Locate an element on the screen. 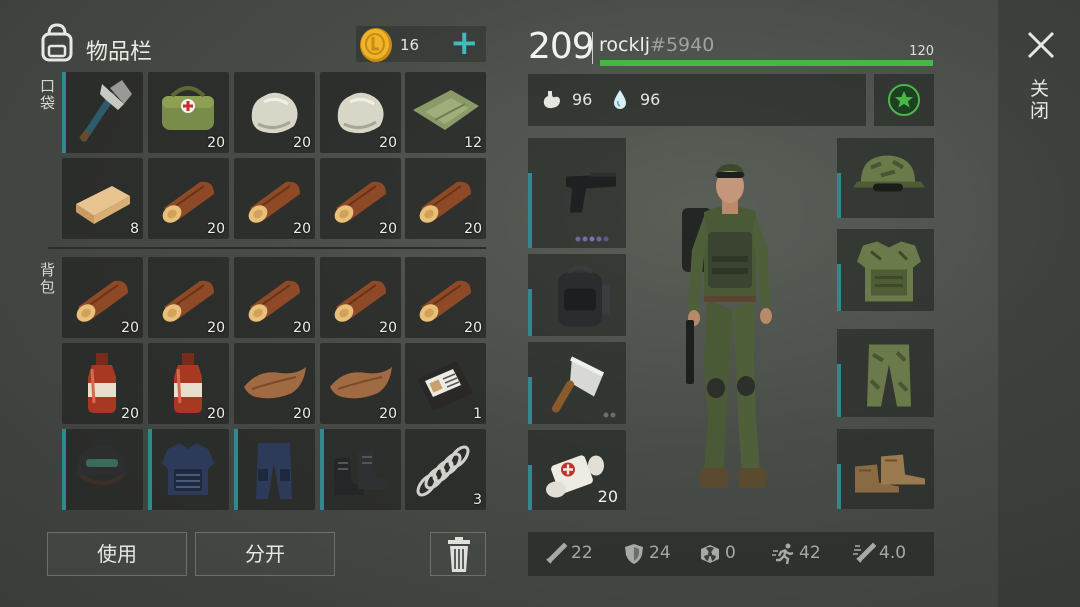 The height and width of the screenshot is (607, 1080). sword-icon is located at coordinates (557, 553).